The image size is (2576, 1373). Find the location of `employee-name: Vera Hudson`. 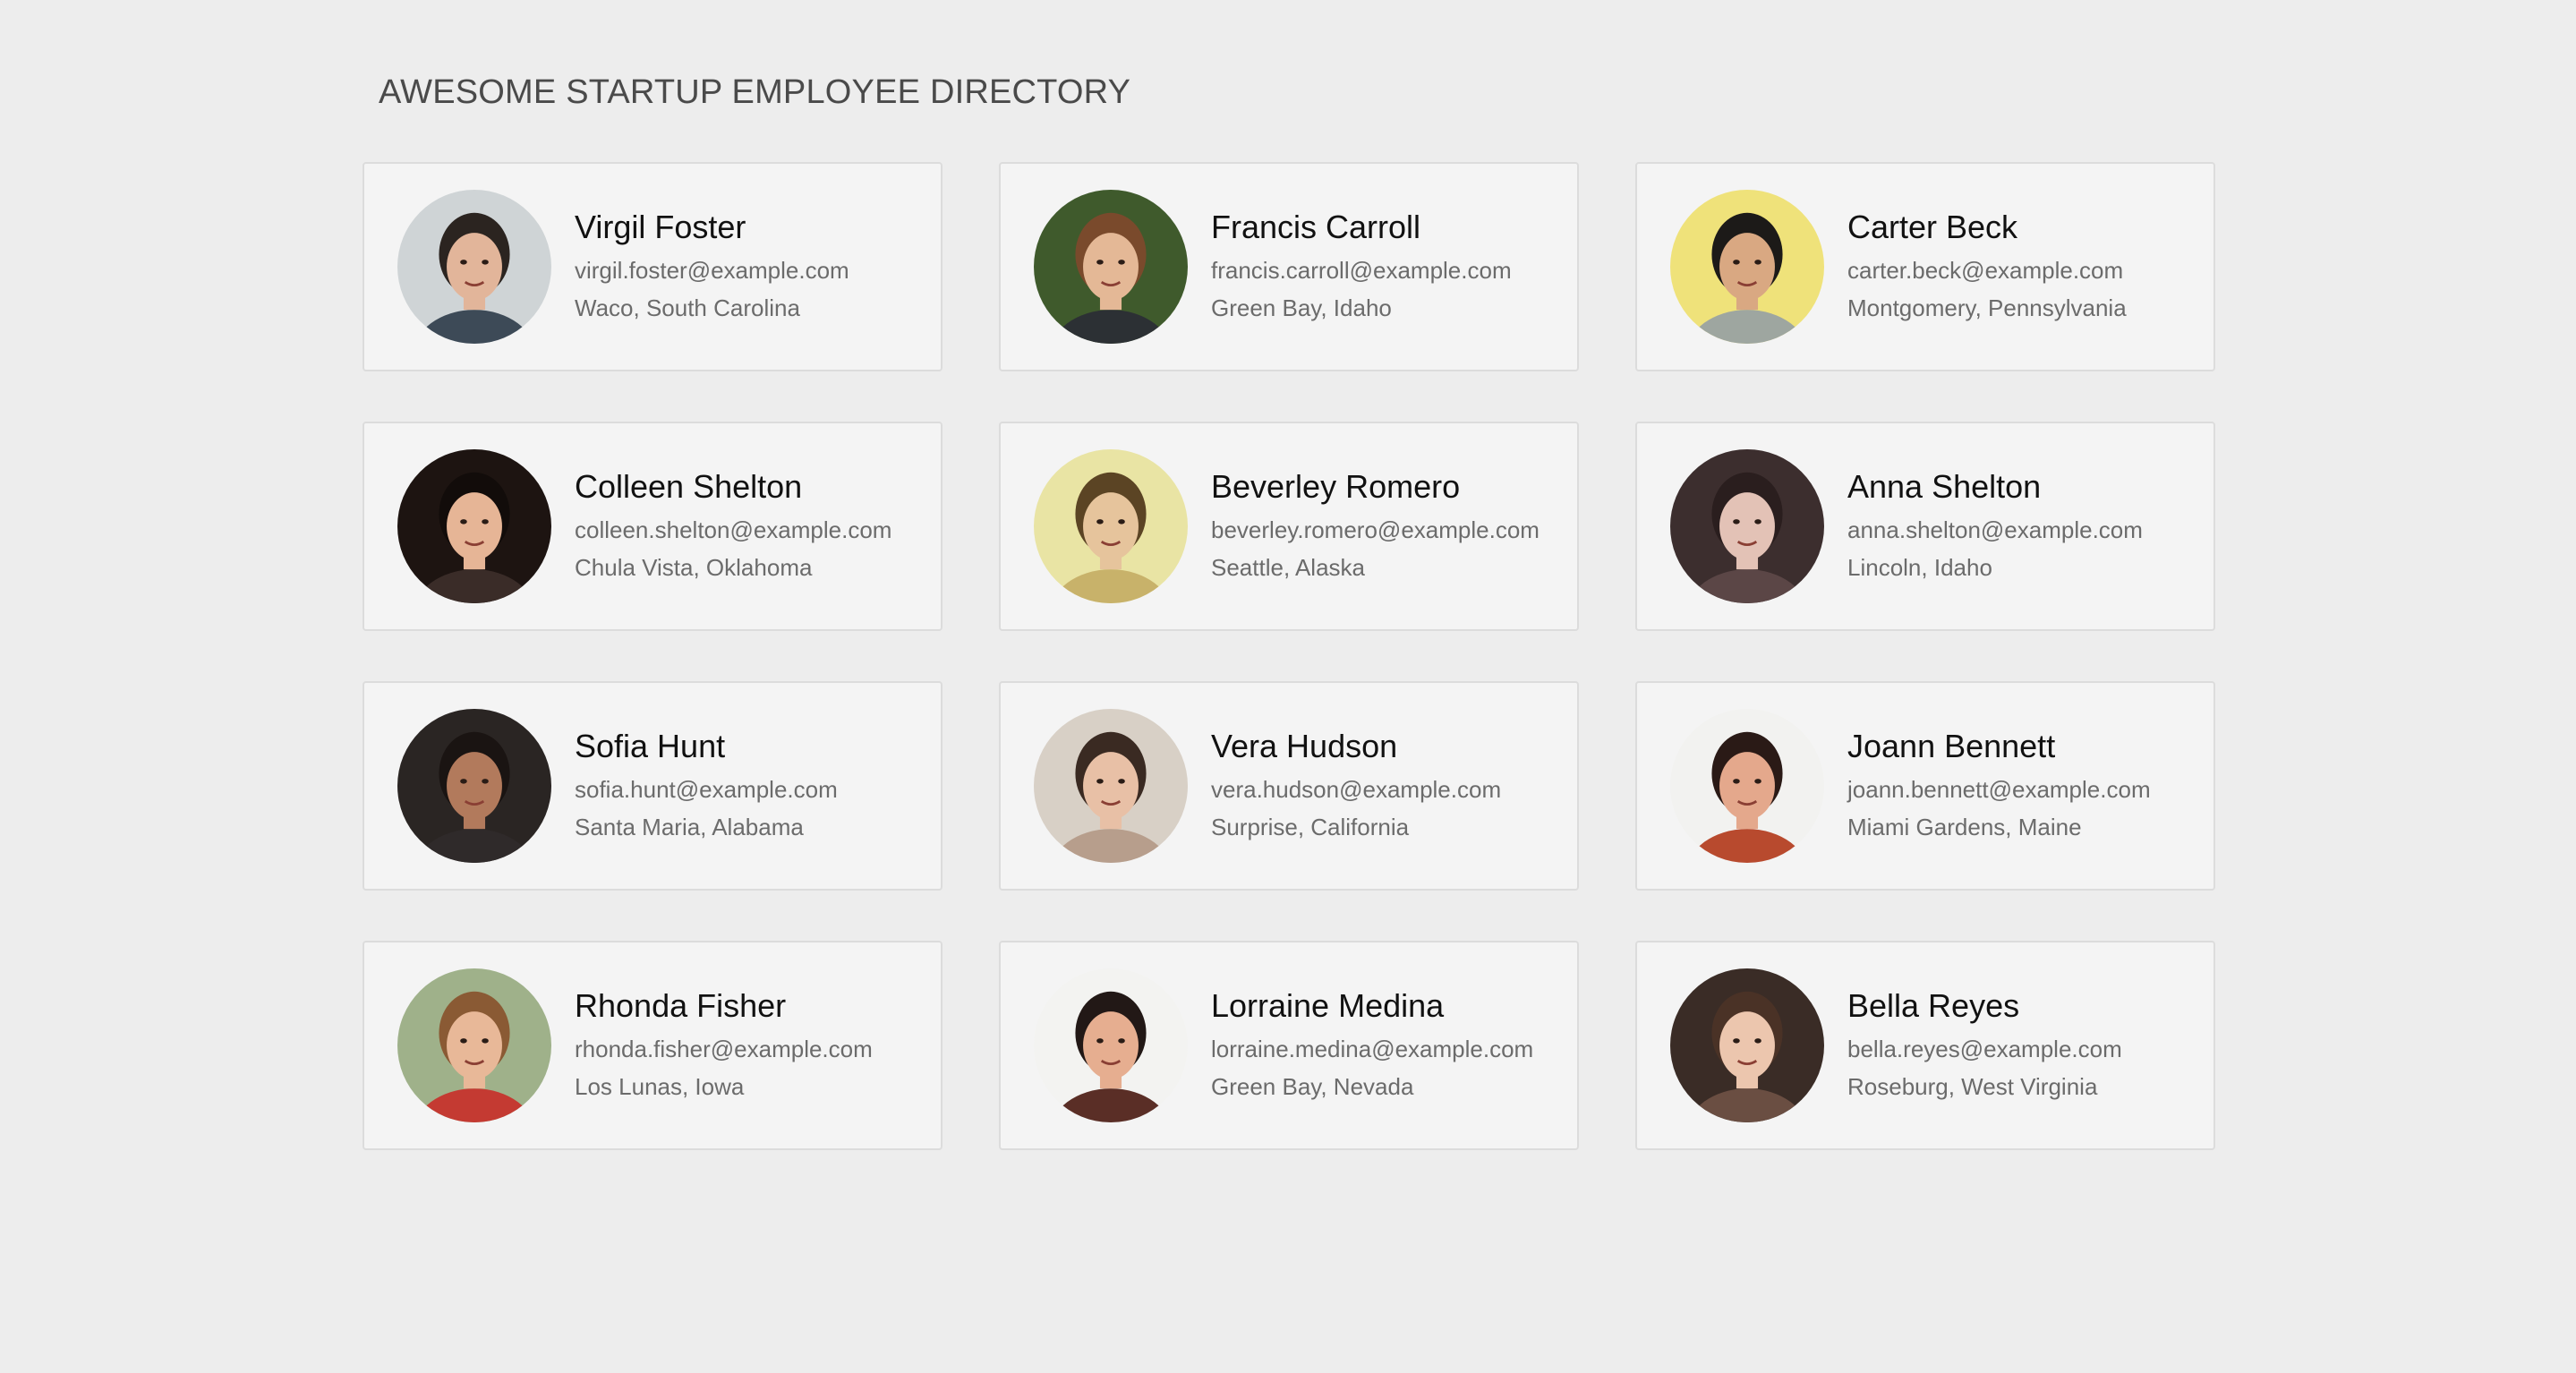

employee-name: Vera Hudson is located at coordinates (1304, 746).